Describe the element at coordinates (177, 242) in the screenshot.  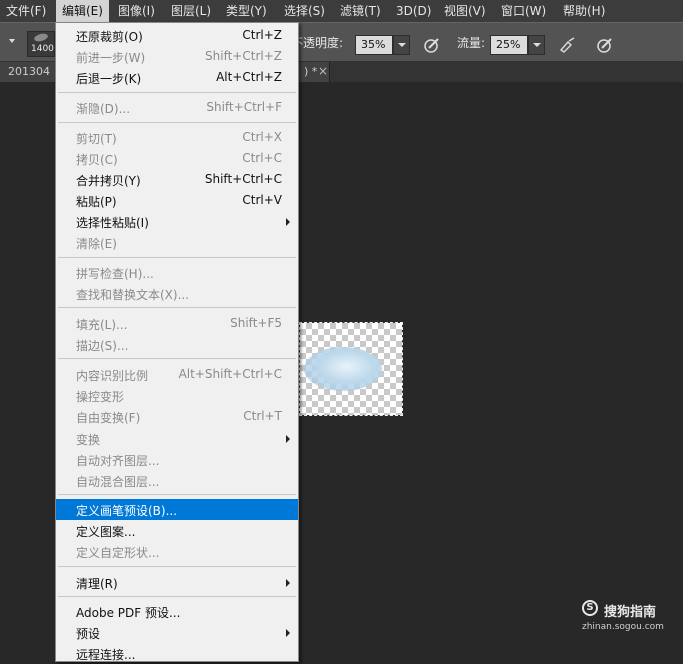
I see `menu-item-clear: 清除(E)` at that location.